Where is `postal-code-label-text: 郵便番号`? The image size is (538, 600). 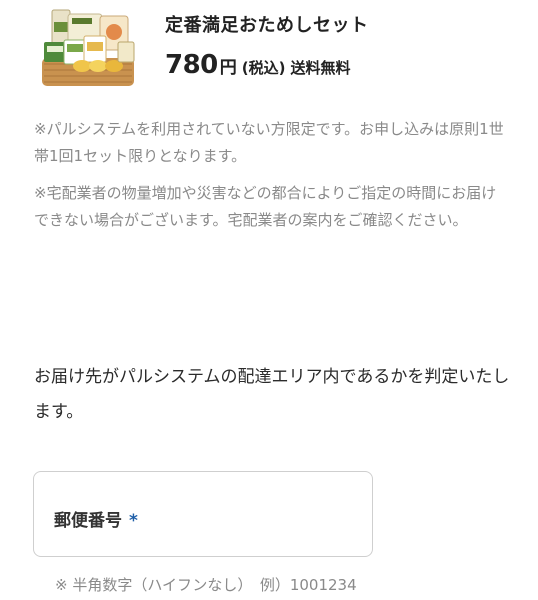 postal-code-label-text: 郵便番号 is located at coordinates (88, 521).